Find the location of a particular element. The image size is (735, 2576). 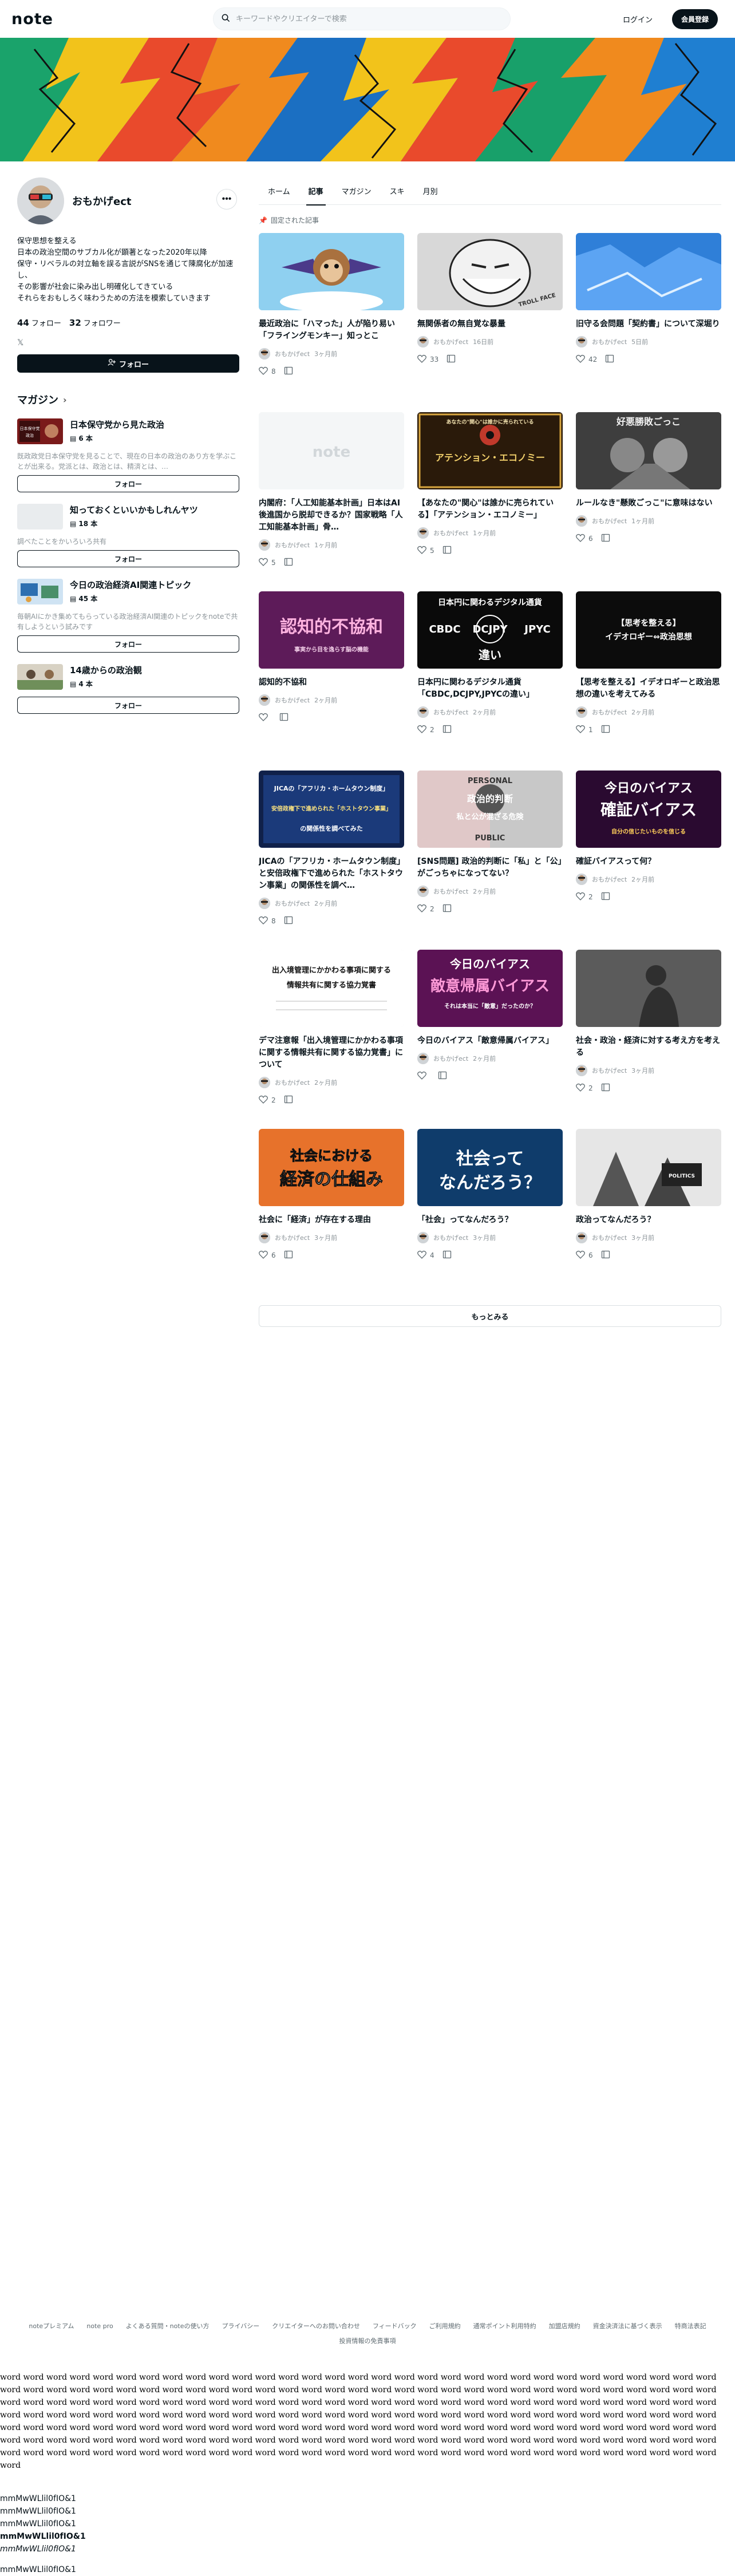

load-more-button: もっとみる is located at coordinates (490, 1316).